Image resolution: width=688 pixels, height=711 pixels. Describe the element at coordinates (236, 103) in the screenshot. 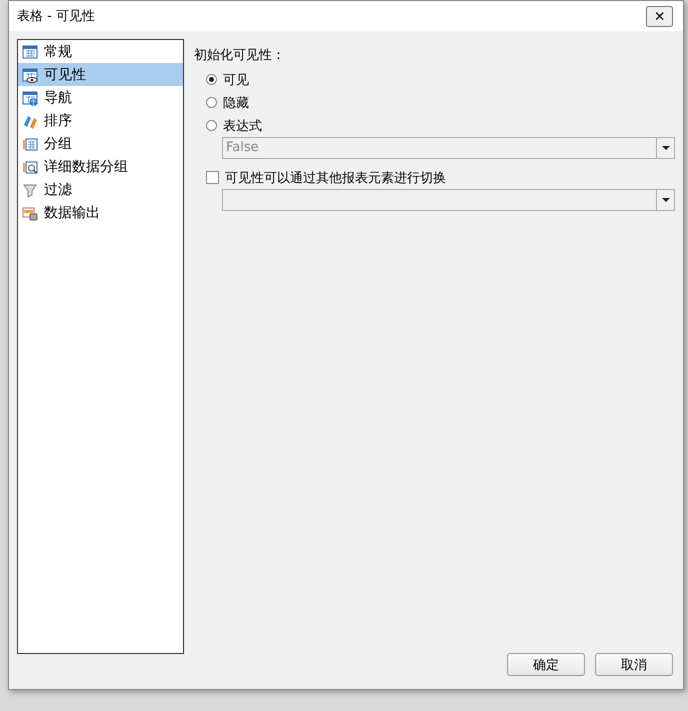

I see `radio-label: 隐藏` at that location.